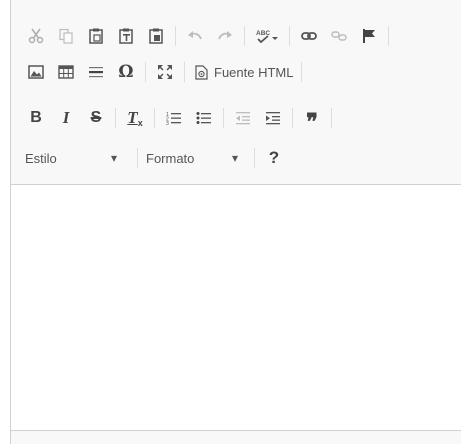  I want to click on redo-icon, so click(225, 35).